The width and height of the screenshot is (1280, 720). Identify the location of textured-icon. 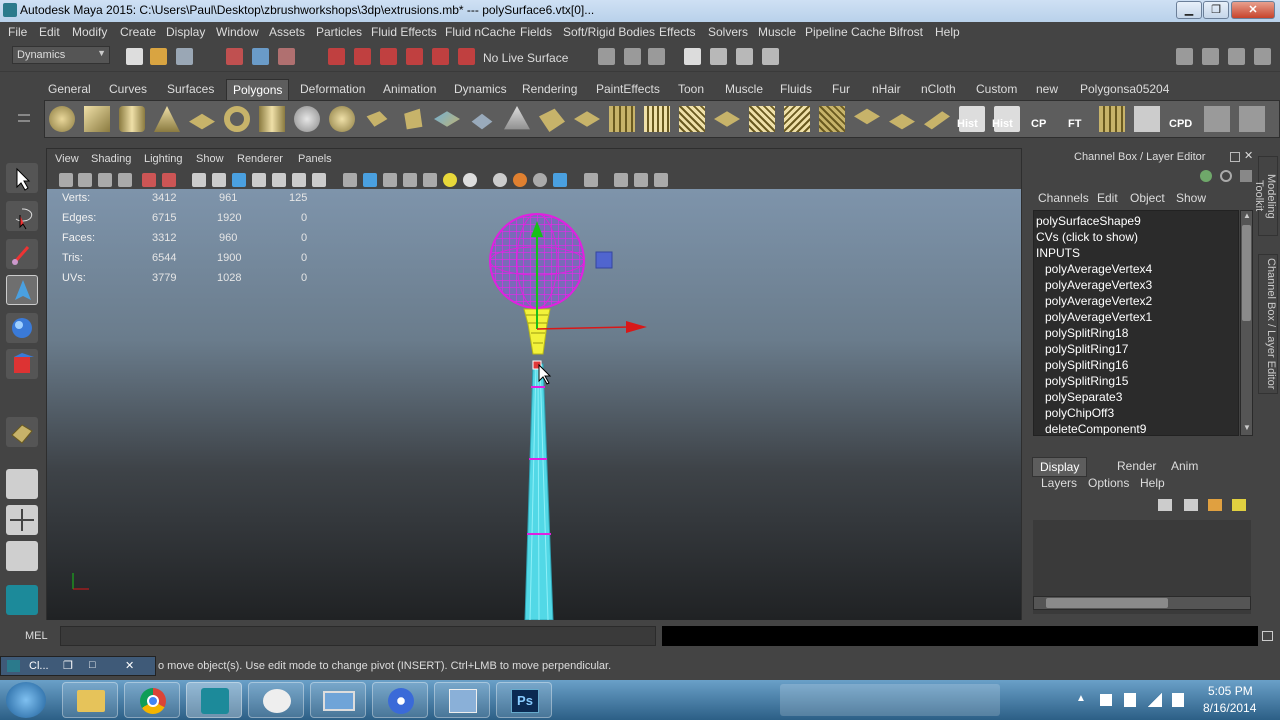
(410, 180).